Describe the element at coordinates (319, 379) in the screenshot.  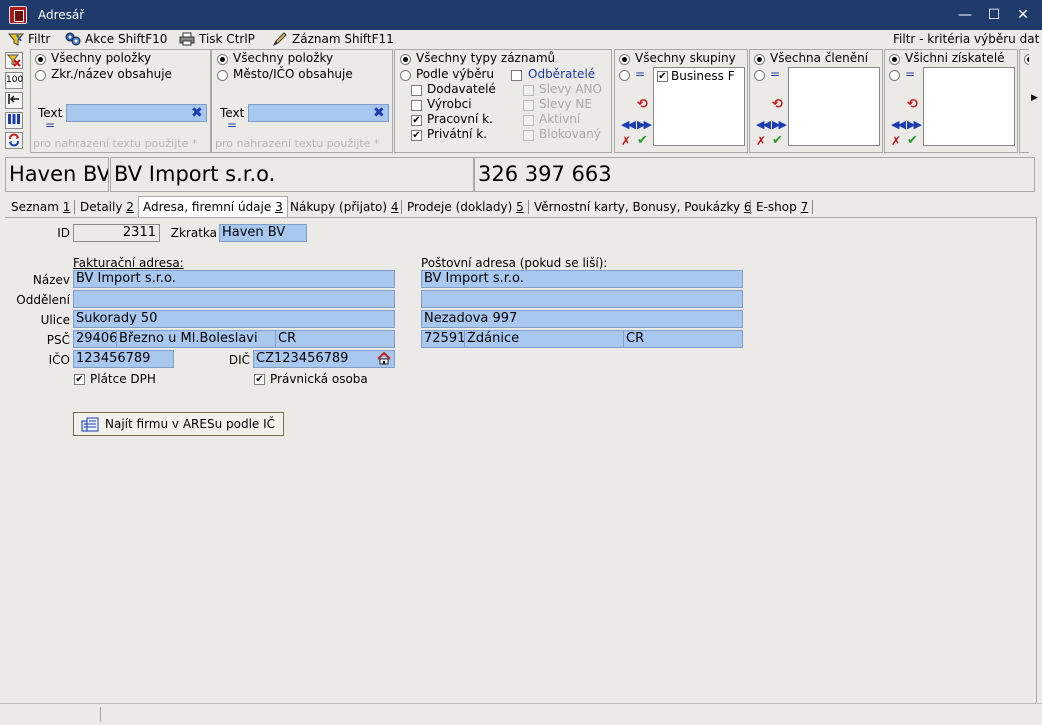
I see `chk-pravnicka-osoba-label: Právnická osoba` at that location.